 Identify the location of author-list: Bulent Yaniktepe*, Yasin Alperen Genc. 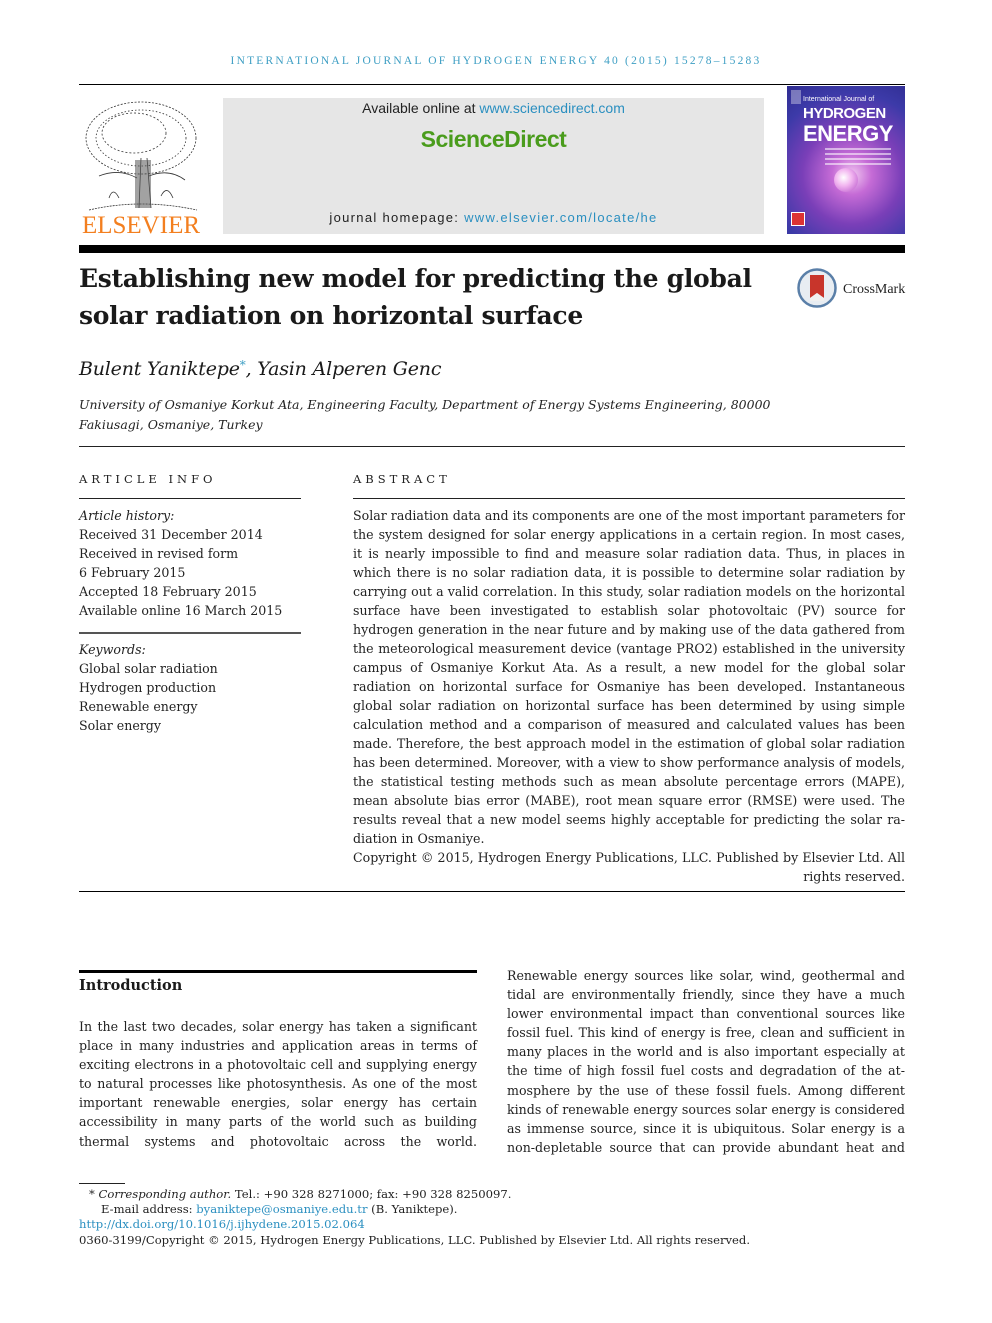
(260, 369).